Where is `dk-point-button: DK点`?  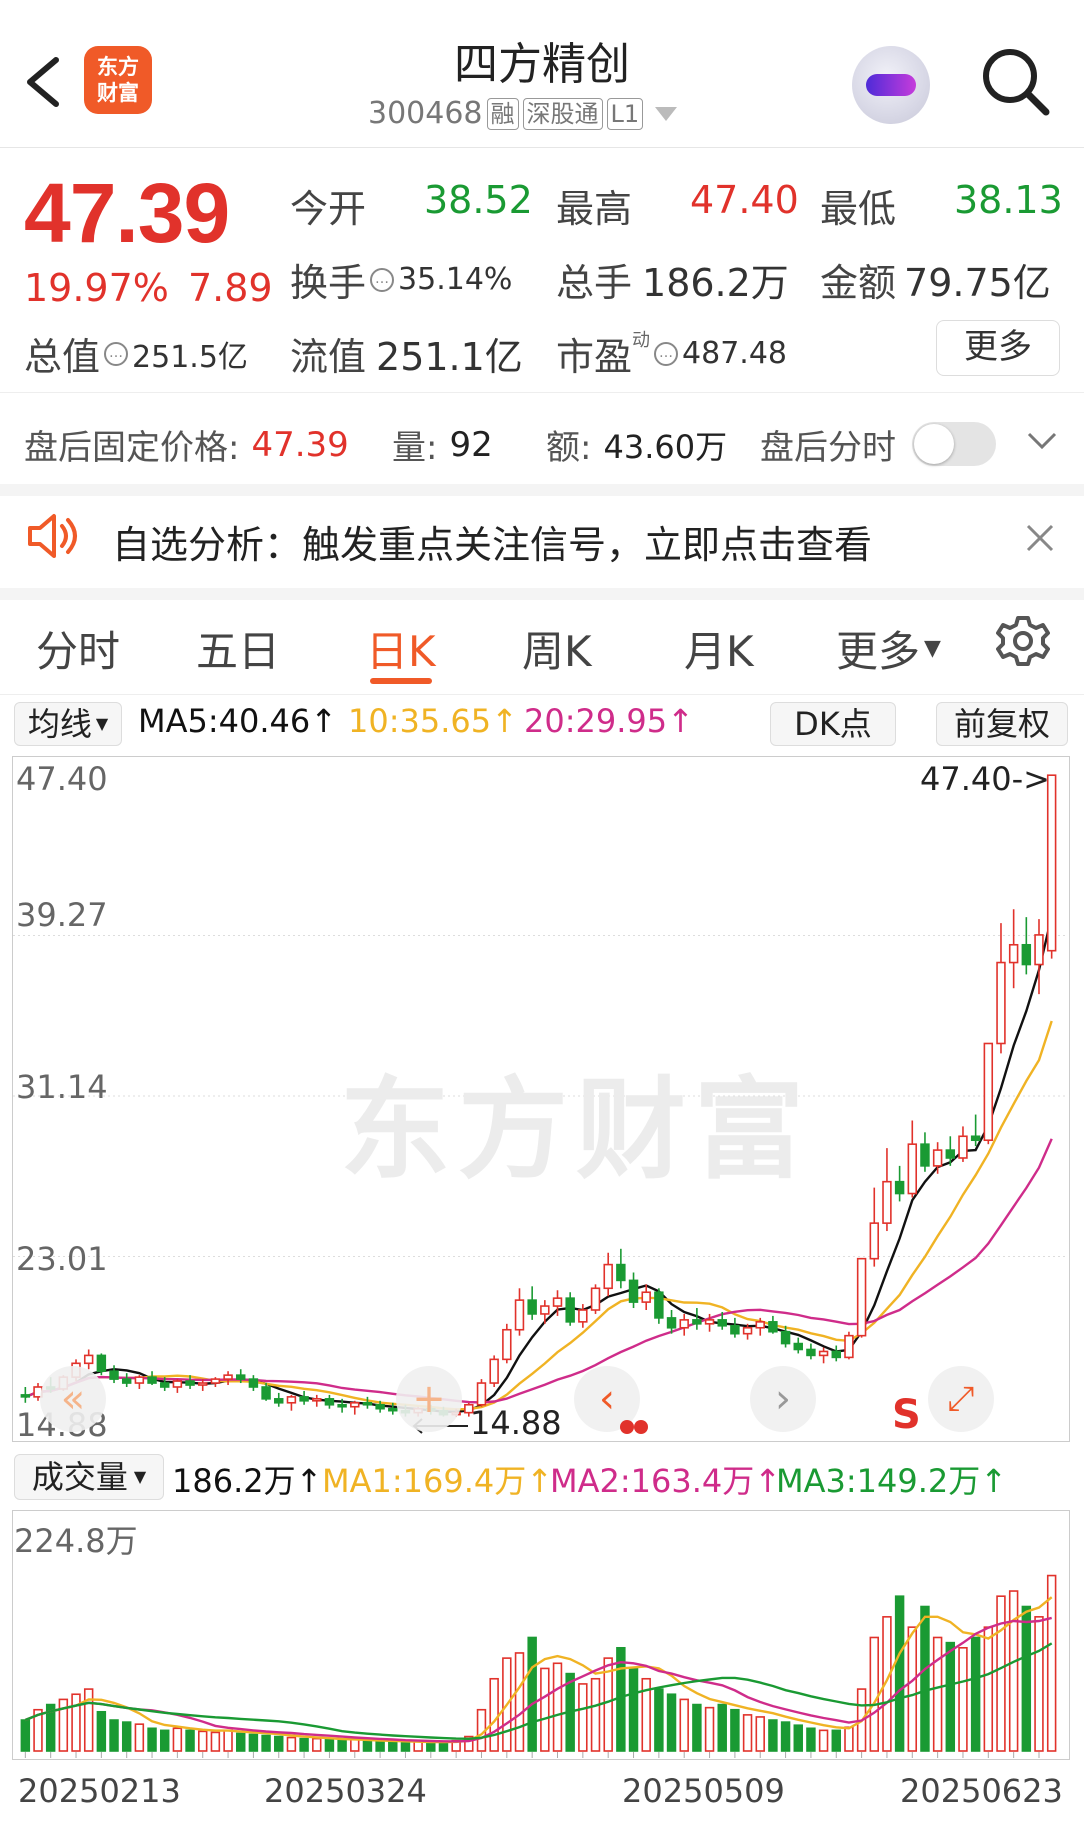 dk-point-button: DK点 is located at coordinates (833, 724).